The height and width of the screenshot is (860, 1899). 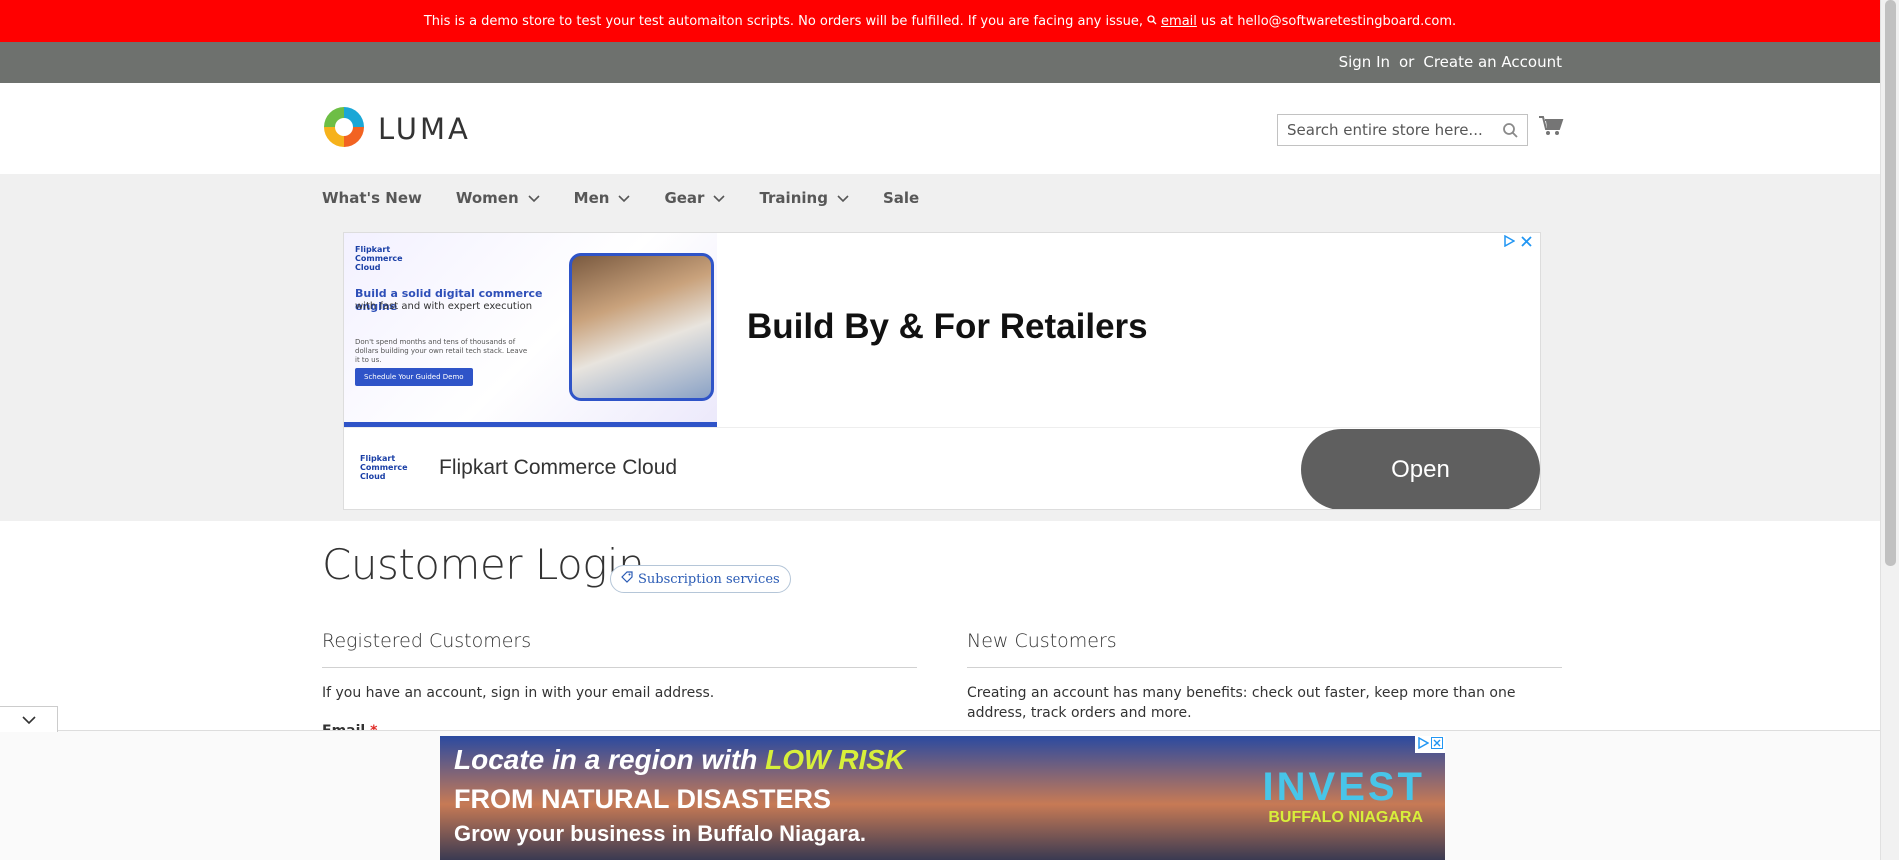 I want to click on ad-line-1a: Locate in a region with, so click(x=606, y=759).